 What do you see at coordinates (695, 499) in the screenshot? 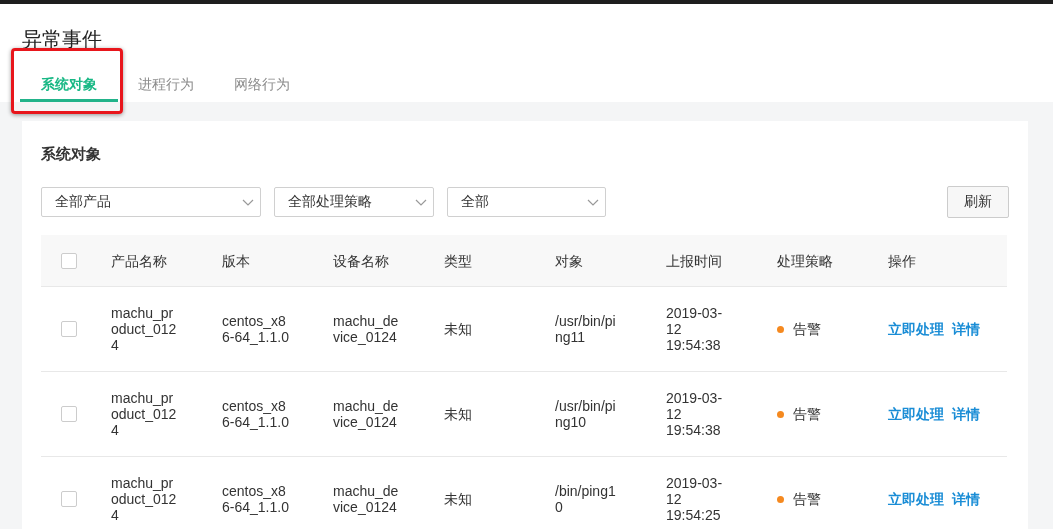
I see `time-cell-text: 2019-03-12 19:54:25` at bounding box center [695, 499].